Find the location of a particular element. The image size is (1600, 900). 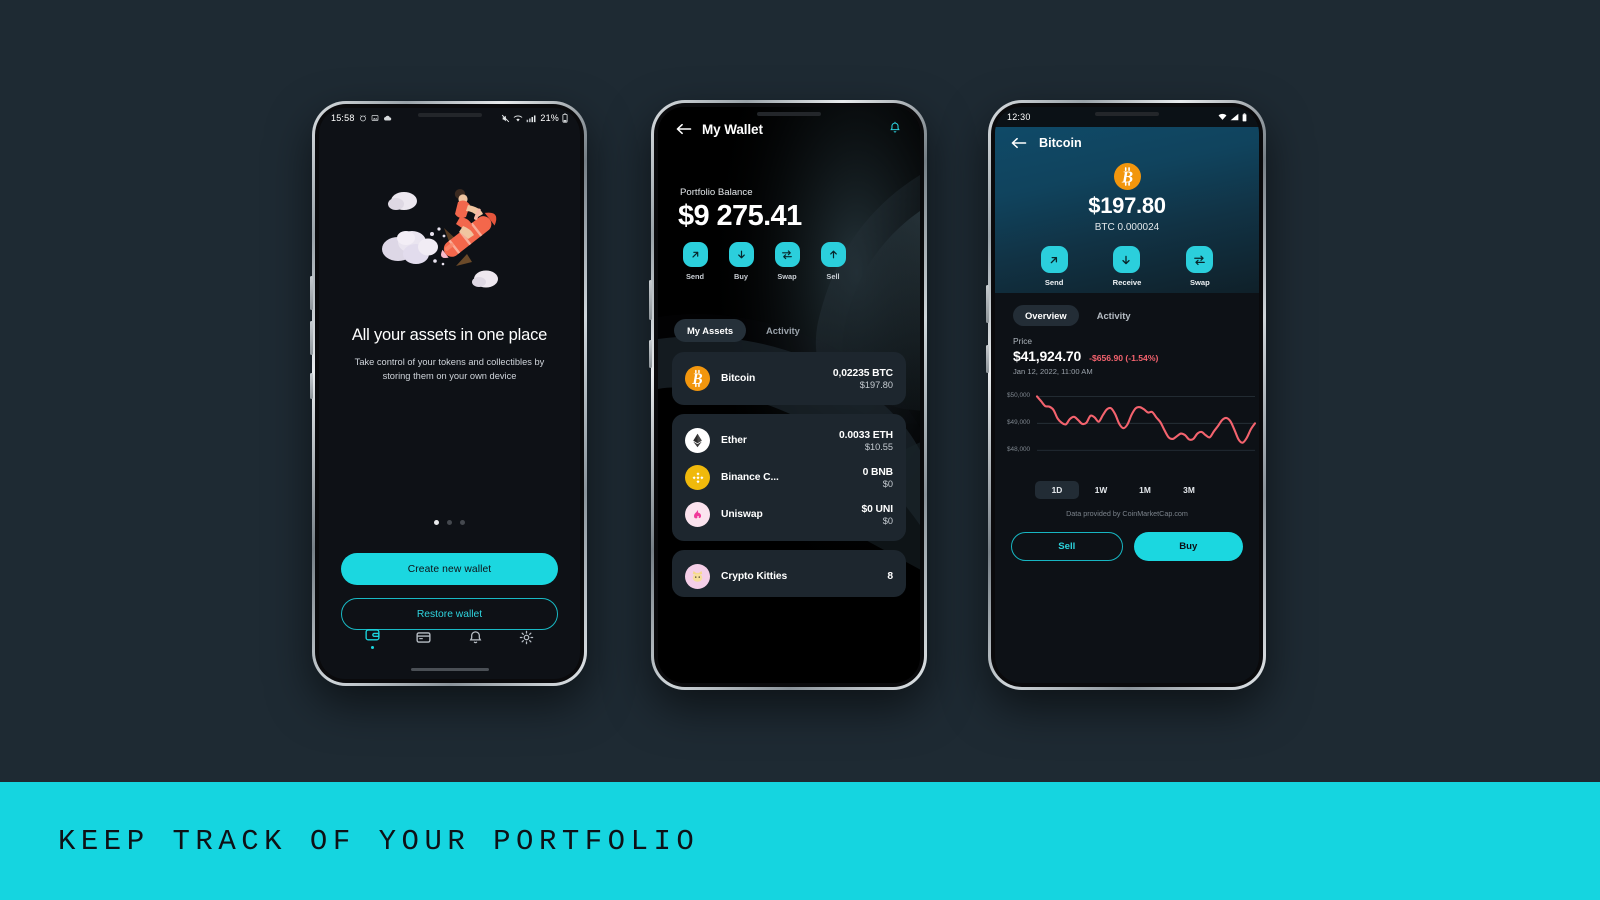

status-time: 15:58 is located at coordinates (343, 118).